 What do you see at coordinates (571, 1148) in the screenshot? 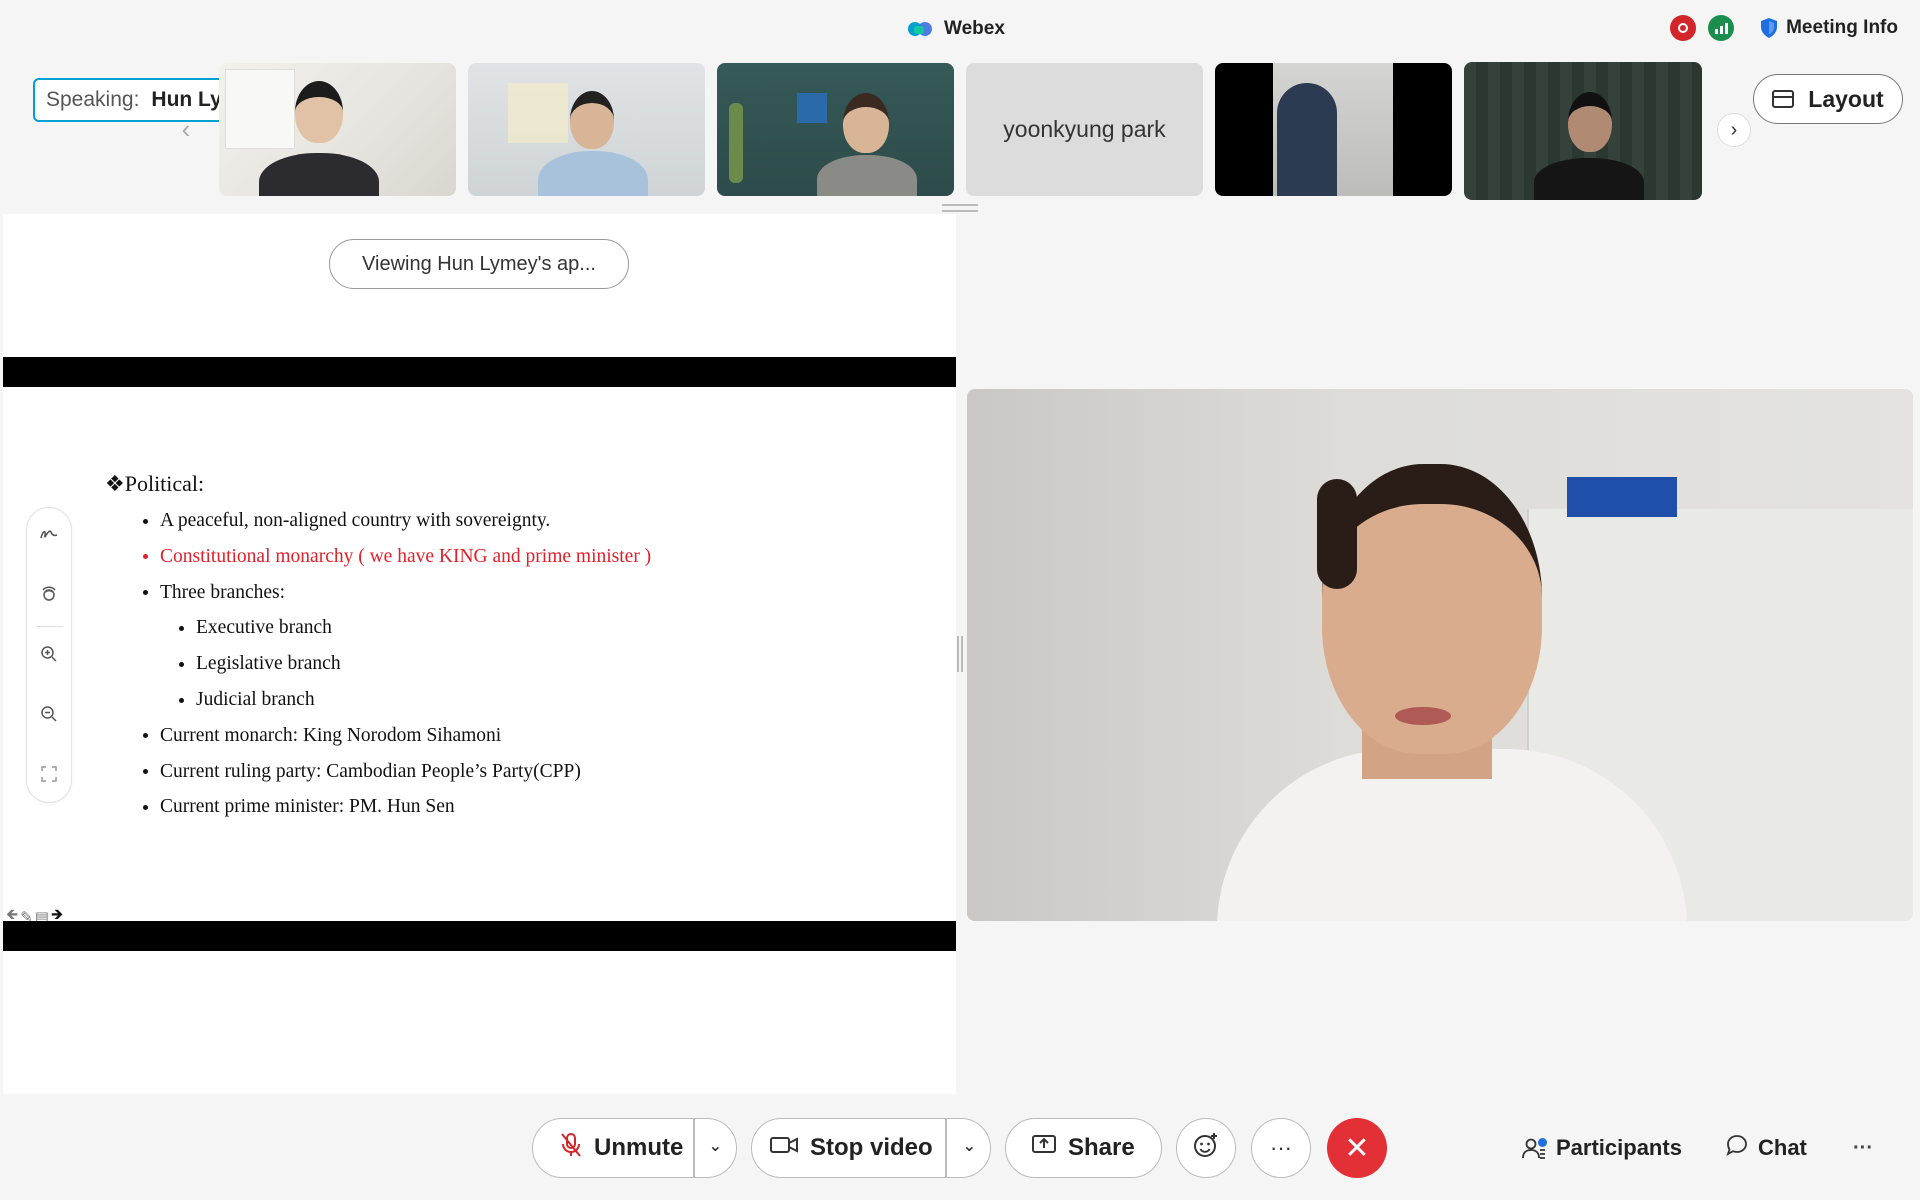
I see `mic-off-icon` at bounding box center [571, 1148].